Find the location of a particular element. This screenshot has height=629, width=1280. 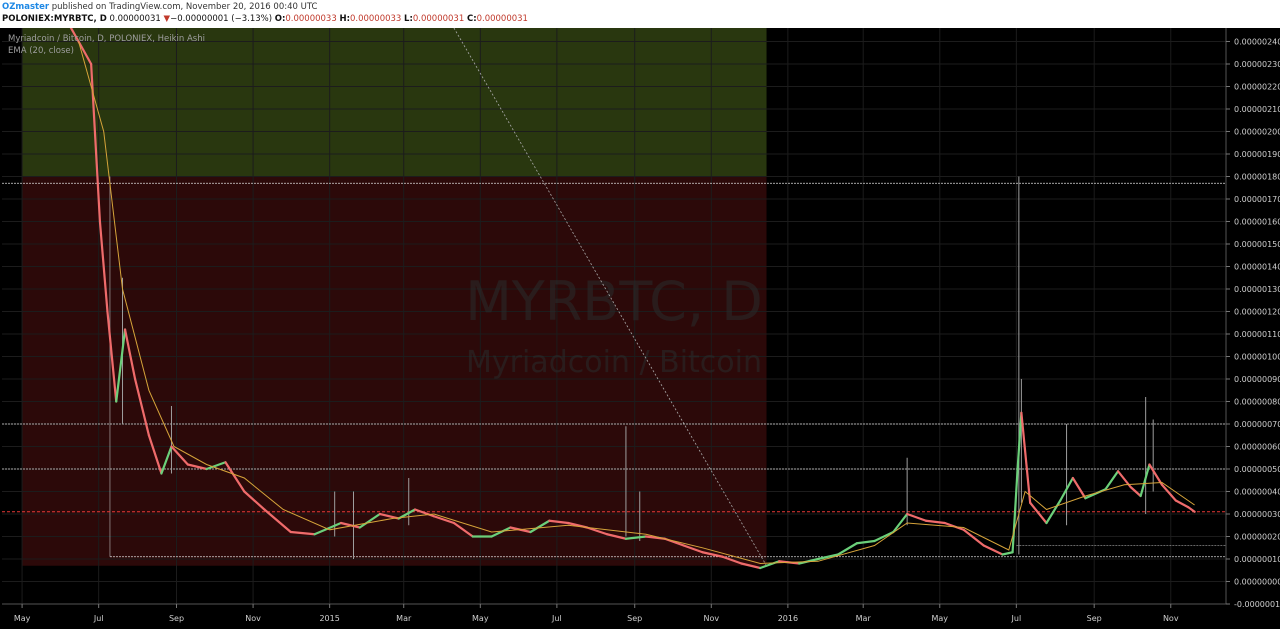

high-label: H: is located at coordinates (344, 19).